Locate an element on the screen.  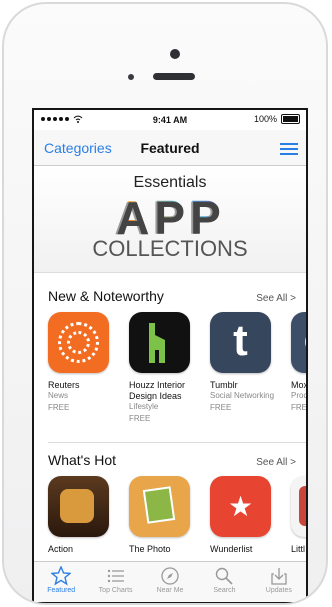
status-right: 100% is located at coordinates (277, 119).